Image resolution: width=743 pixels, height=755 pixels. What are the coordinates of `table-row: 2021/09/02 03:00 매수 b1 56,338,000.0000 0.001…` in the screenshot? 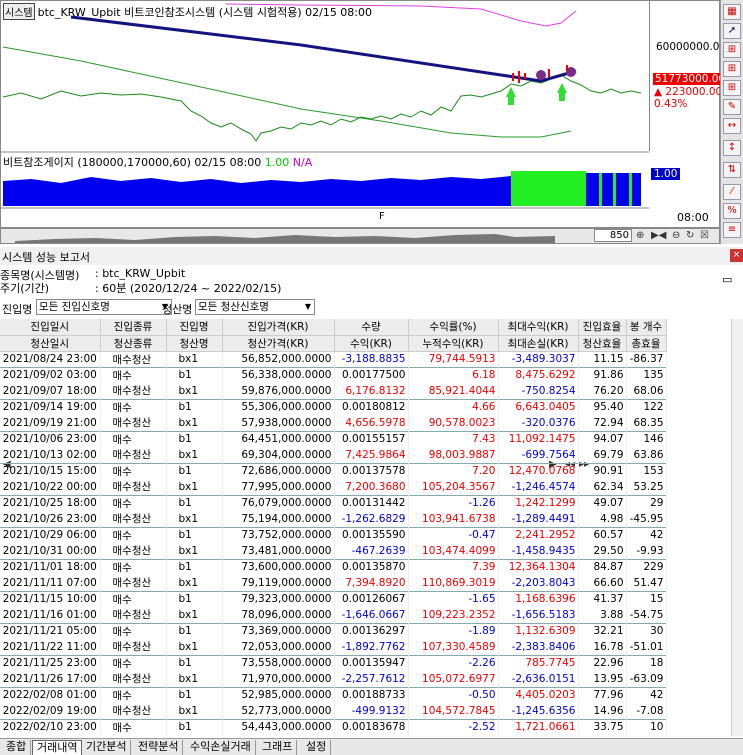 It's located at (333, 374).